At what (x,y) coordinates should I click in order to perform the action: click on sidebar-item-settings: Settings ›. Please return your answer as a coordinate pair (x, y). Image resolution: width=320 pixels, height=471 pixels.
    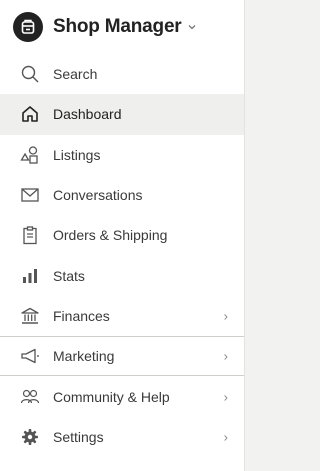
    Looking at the image, I should click on (122, 437).